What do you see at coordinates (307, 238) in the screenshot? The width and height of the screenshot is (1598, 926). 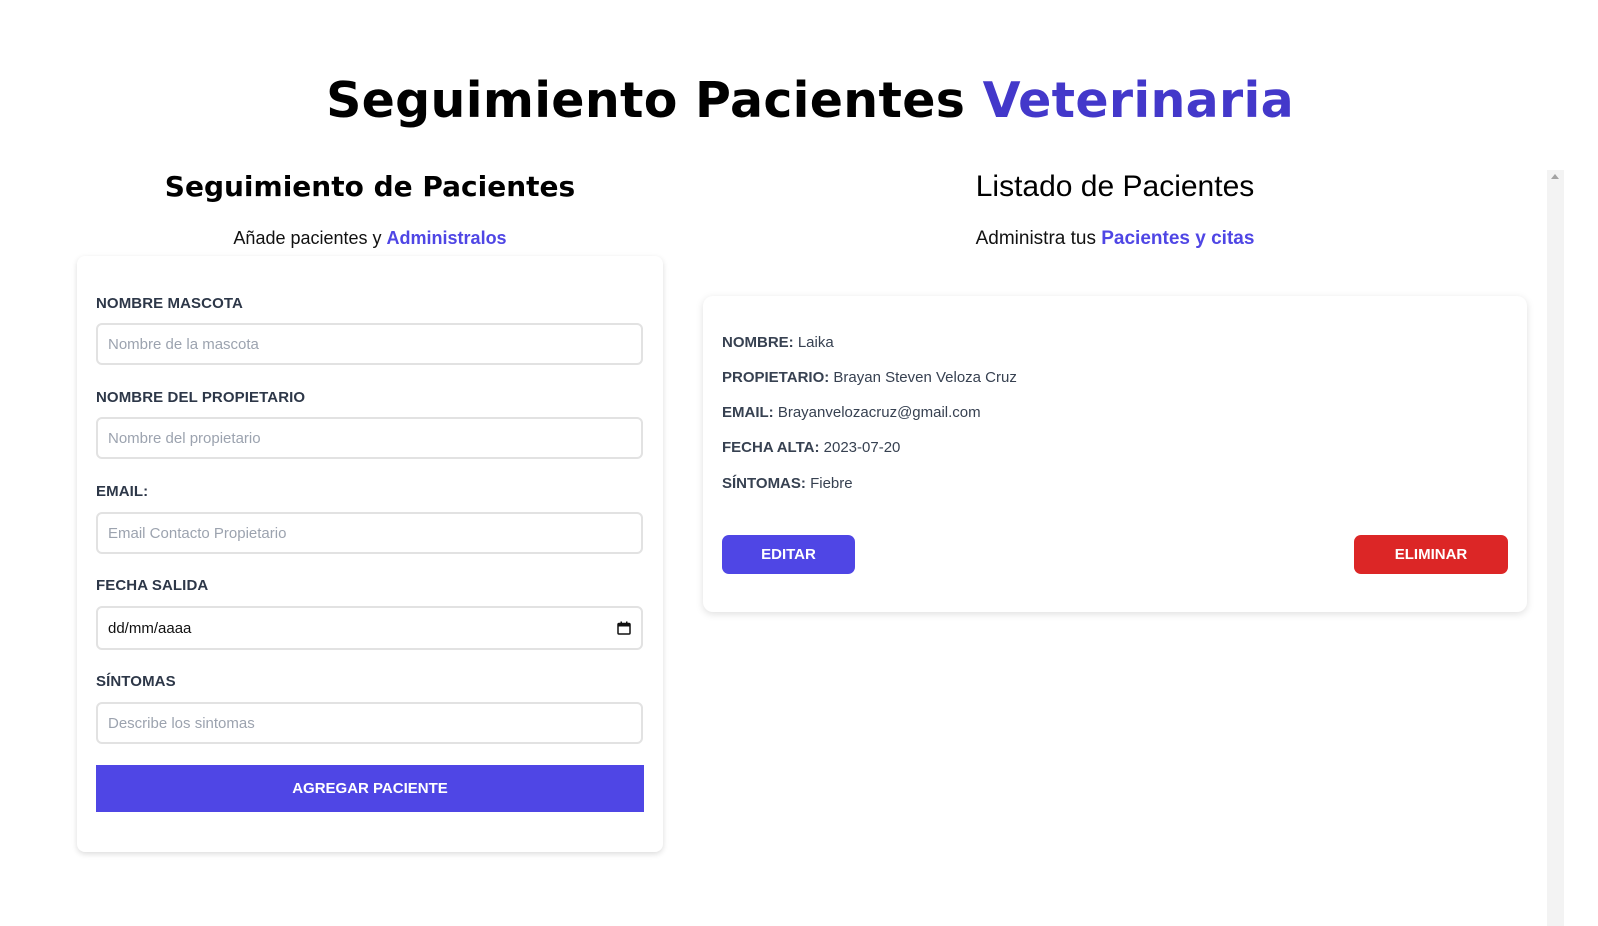 I see `form-subtitle-plain: Añade pacientes y` at bounding box center [307, 238].